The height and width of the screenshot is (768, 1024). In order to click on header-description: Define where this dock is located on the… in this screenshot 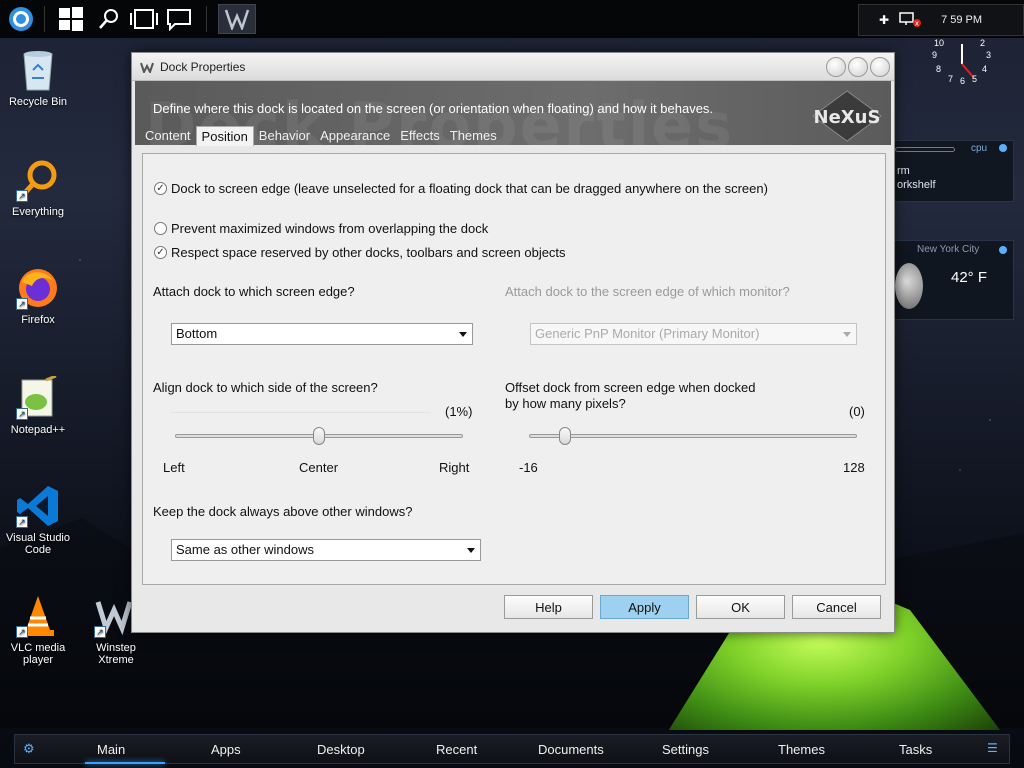, I will do `click(433, 108)`.